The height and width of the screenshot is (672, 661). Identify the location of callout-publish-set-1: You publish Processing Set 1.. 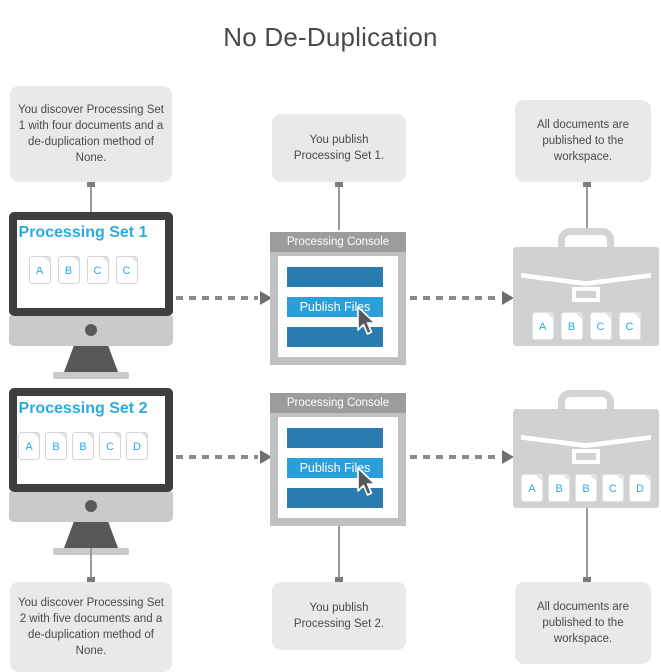
(339, 148).